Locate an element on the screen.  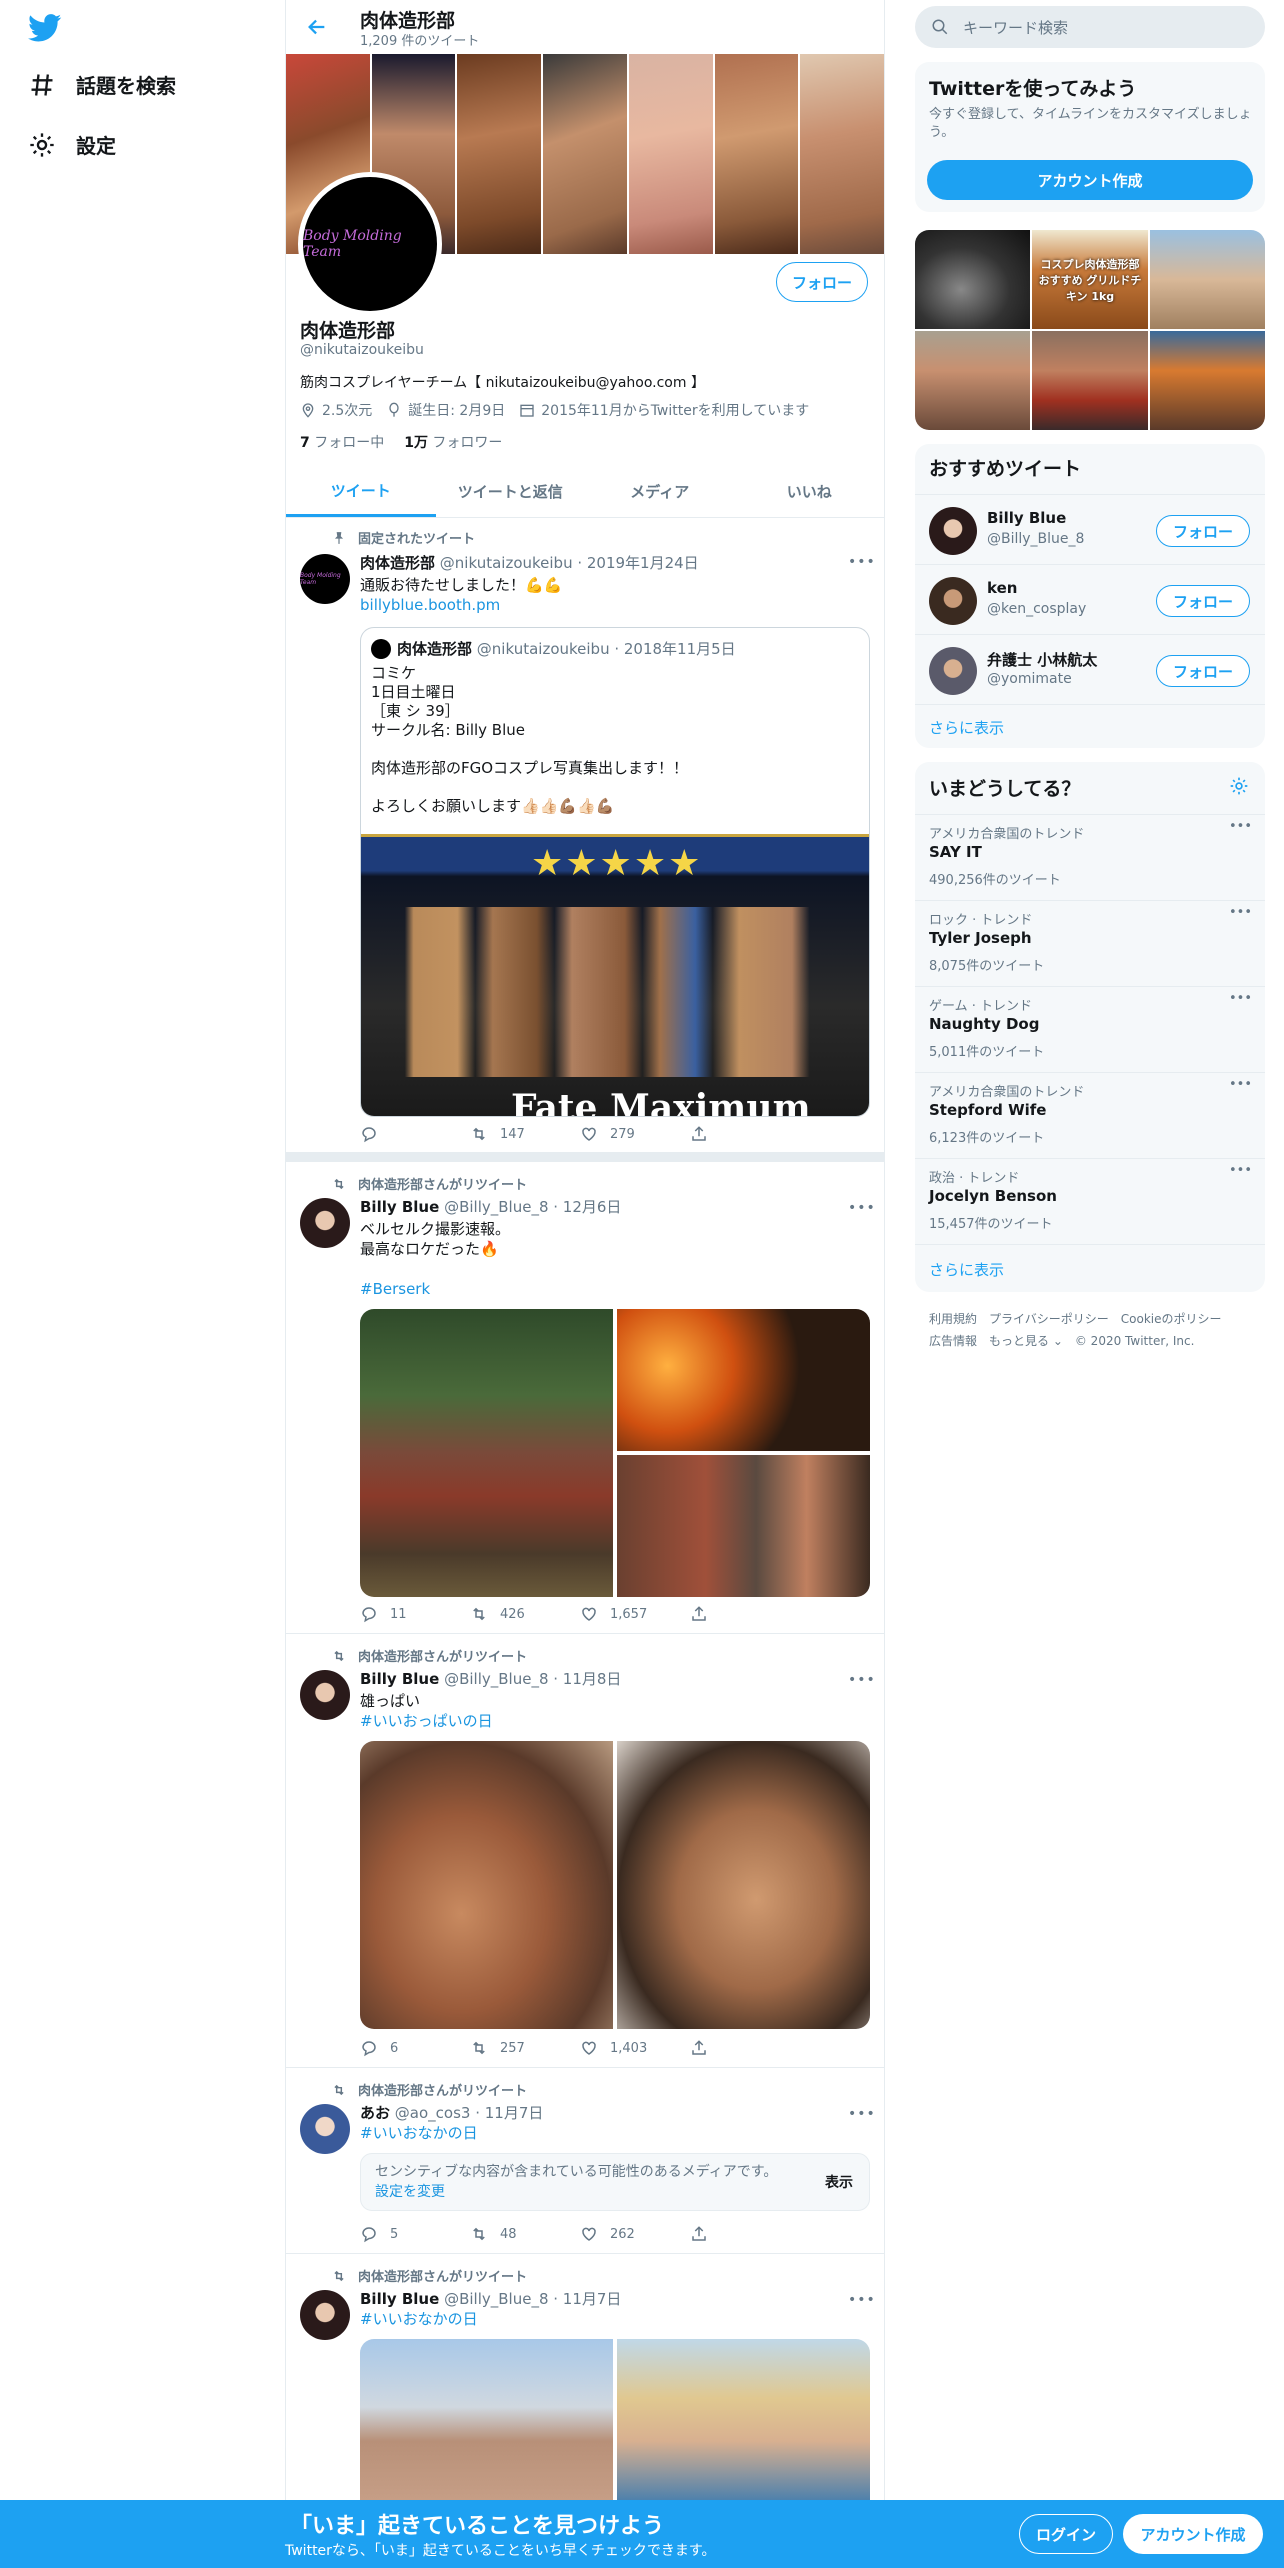
footer-line: 利用規約 プライバシーポリシー Cookieのポリシー is located at coordinates (1094, 1319).